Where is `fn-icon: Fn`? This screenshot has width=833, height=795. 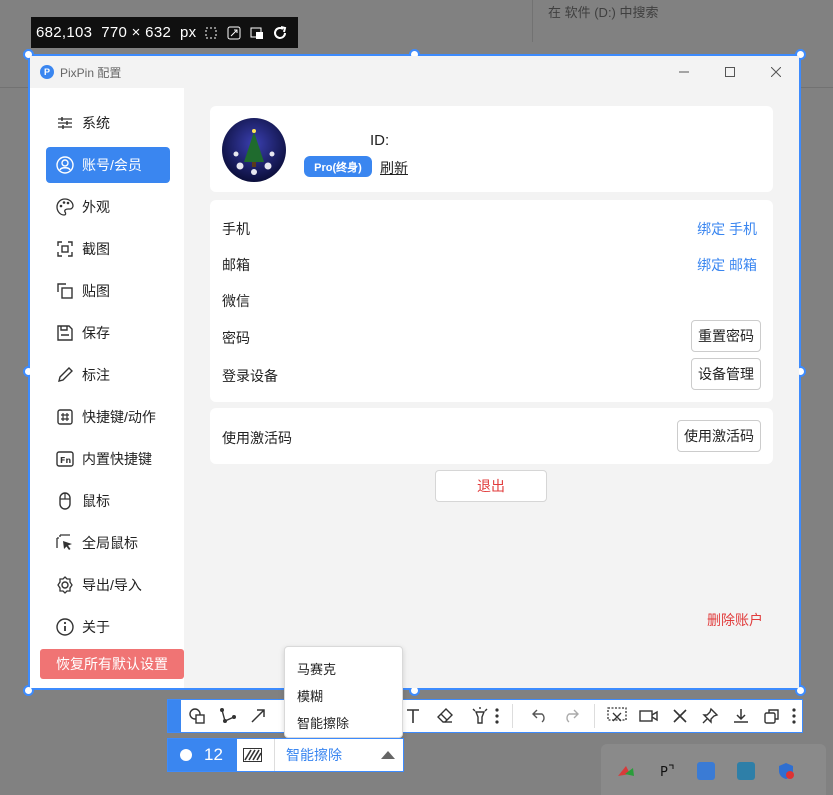
fn-icon: Fn is located at coordinates (65, 459).